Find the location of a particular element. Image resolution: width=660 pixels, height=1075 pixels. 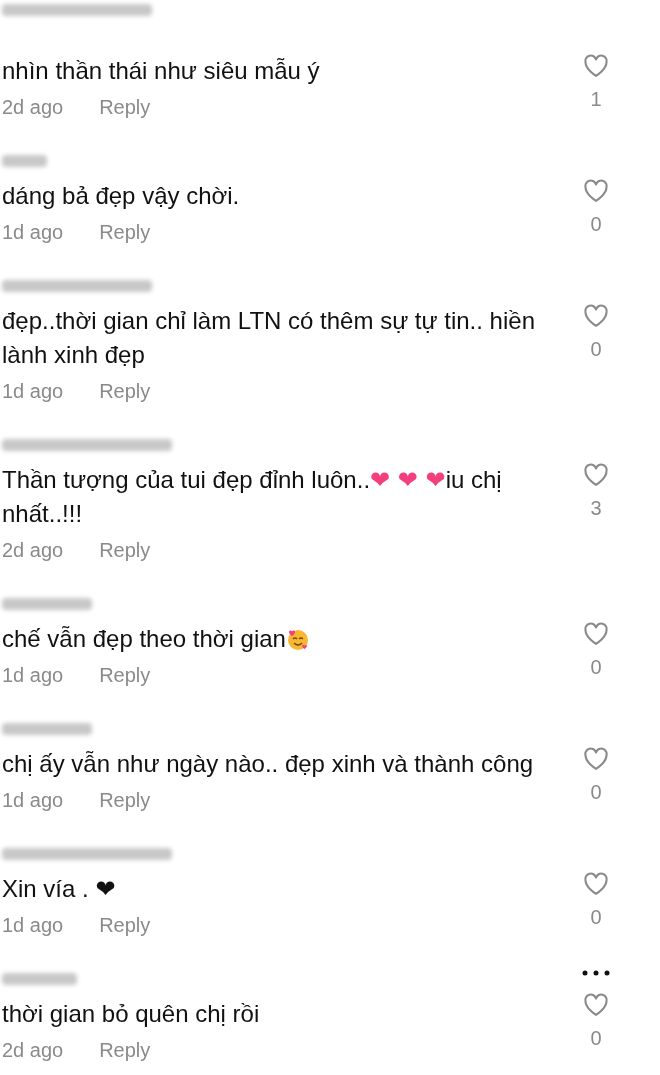

comment-text: dáng bả đẹp vậy chời. is located at coordinates (121, 196).